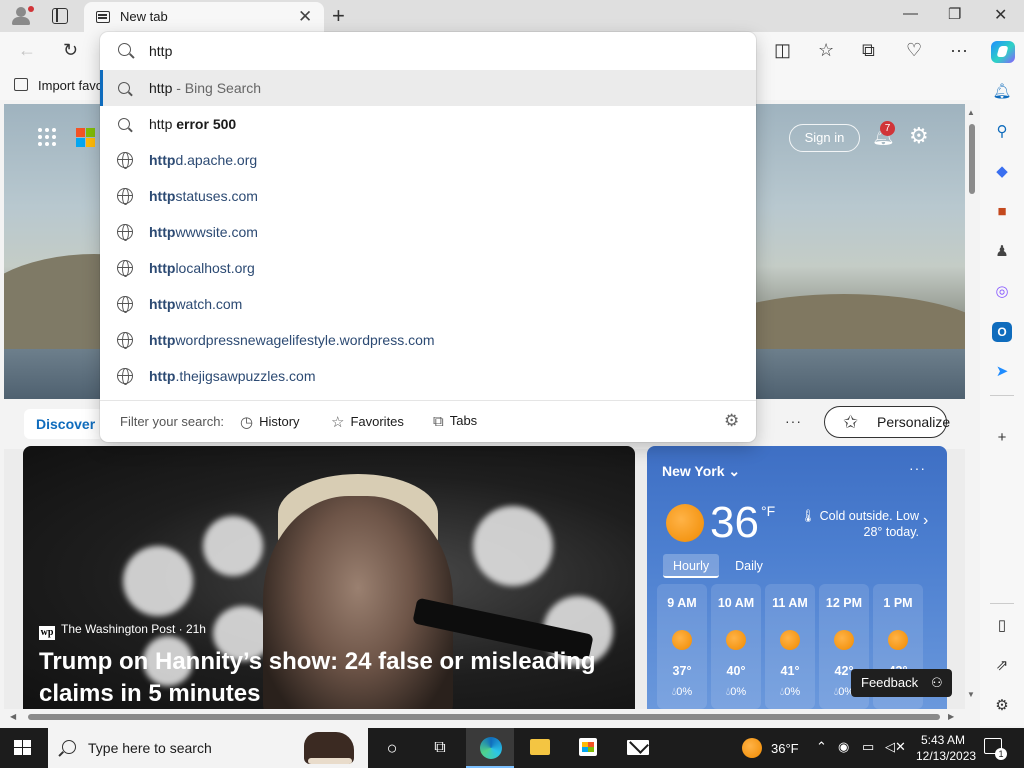  Describe the element at coordinates (47, 137) in the screenshot. I see `app-launcher-icon` at that location.